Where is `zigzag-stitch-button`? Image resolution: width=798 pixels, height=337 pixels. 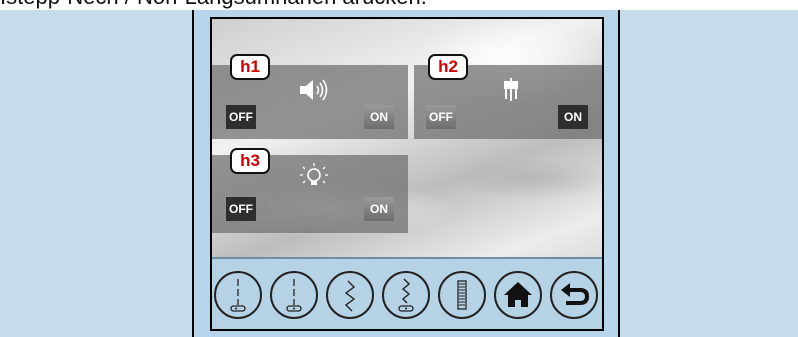
zigzag-stitch-button is located at coordinates (350, 295).